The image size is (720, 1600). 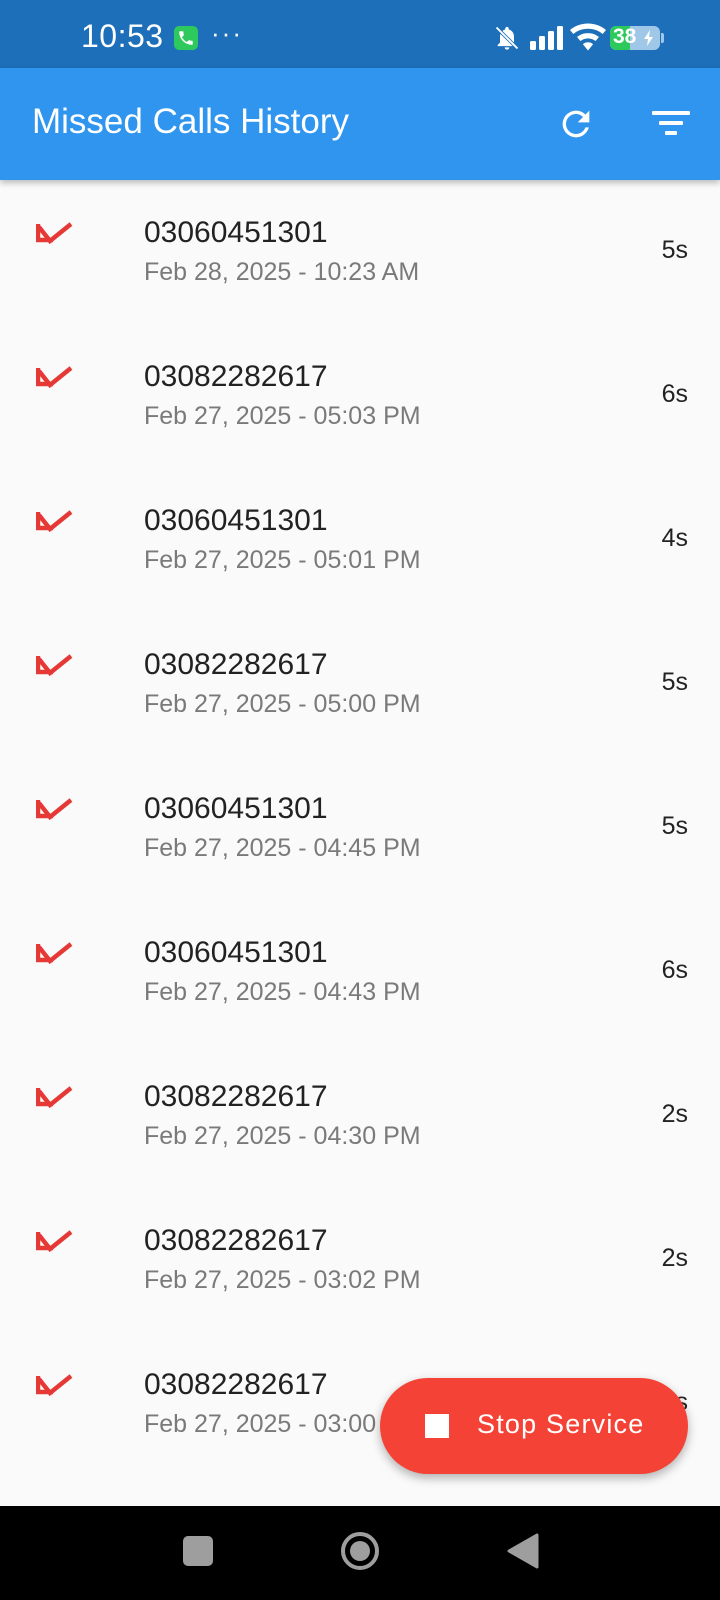 I want to click on call-datetime: Feb 27, 2025 - 04:30 PM, so click(x=282, y=1136).